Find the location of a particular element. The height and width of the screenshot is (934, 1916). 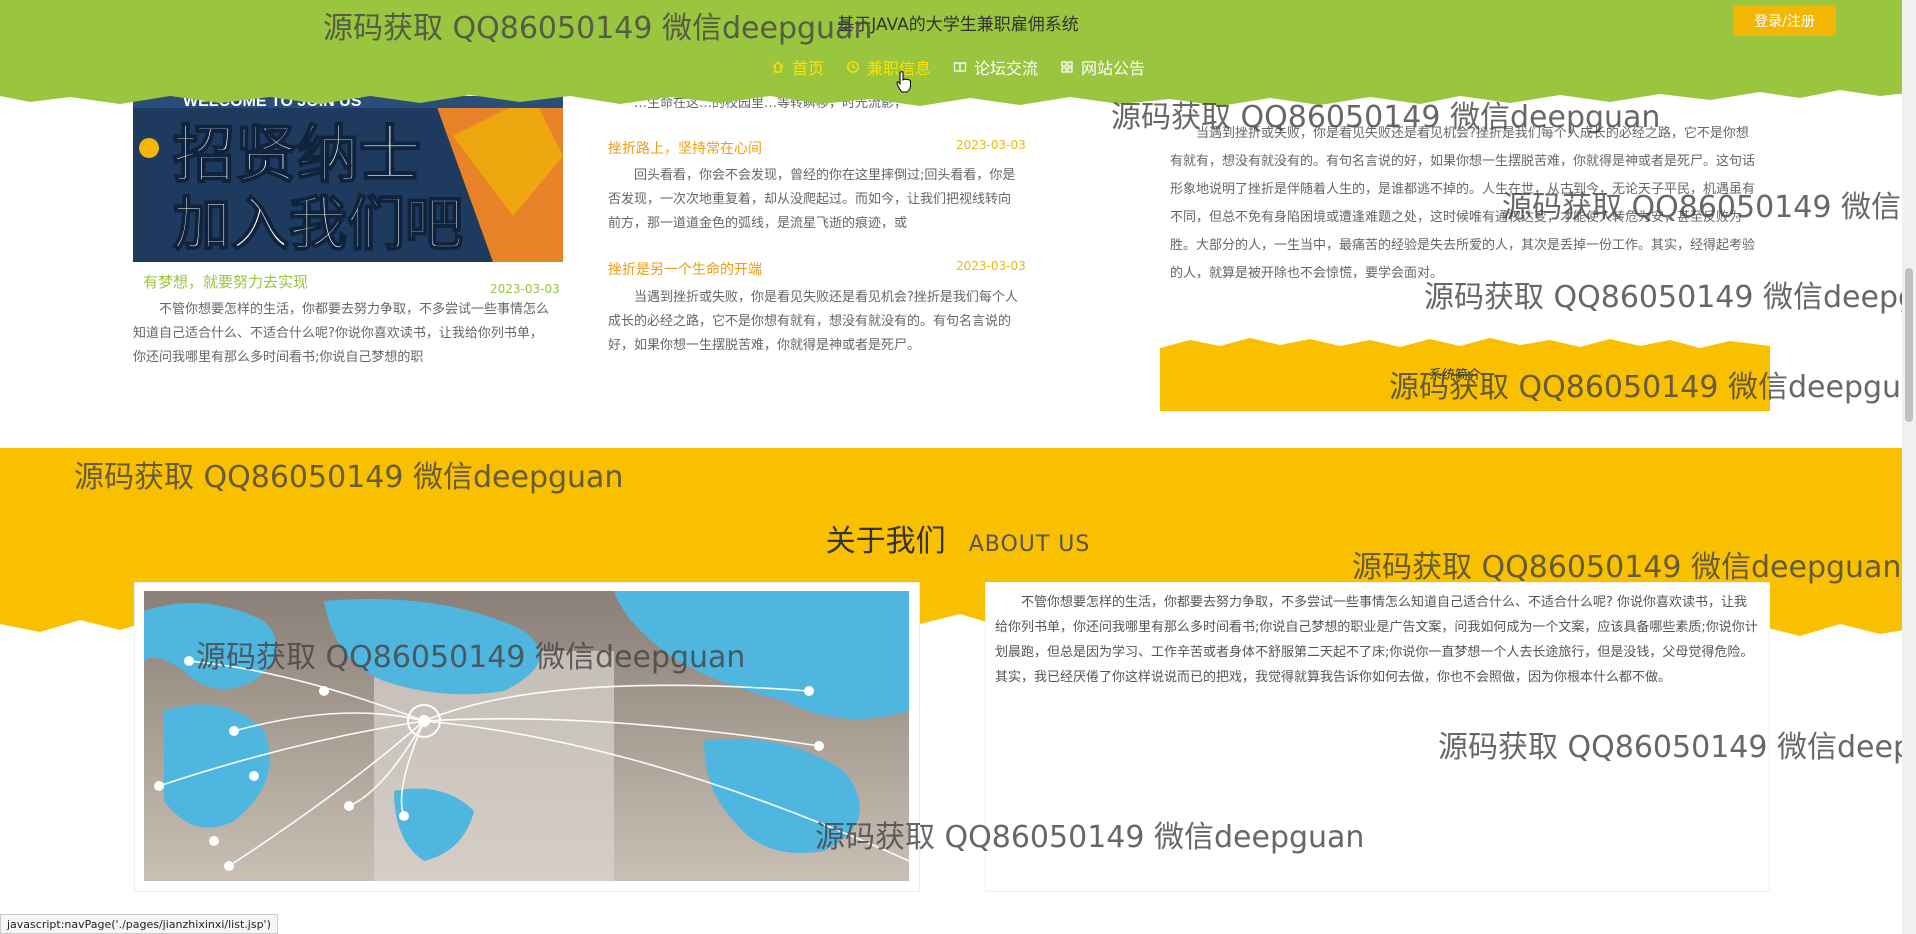

main-nav: 首页 兼职信息 论坛交流 网站公告 is located at coordinates (958, 67).